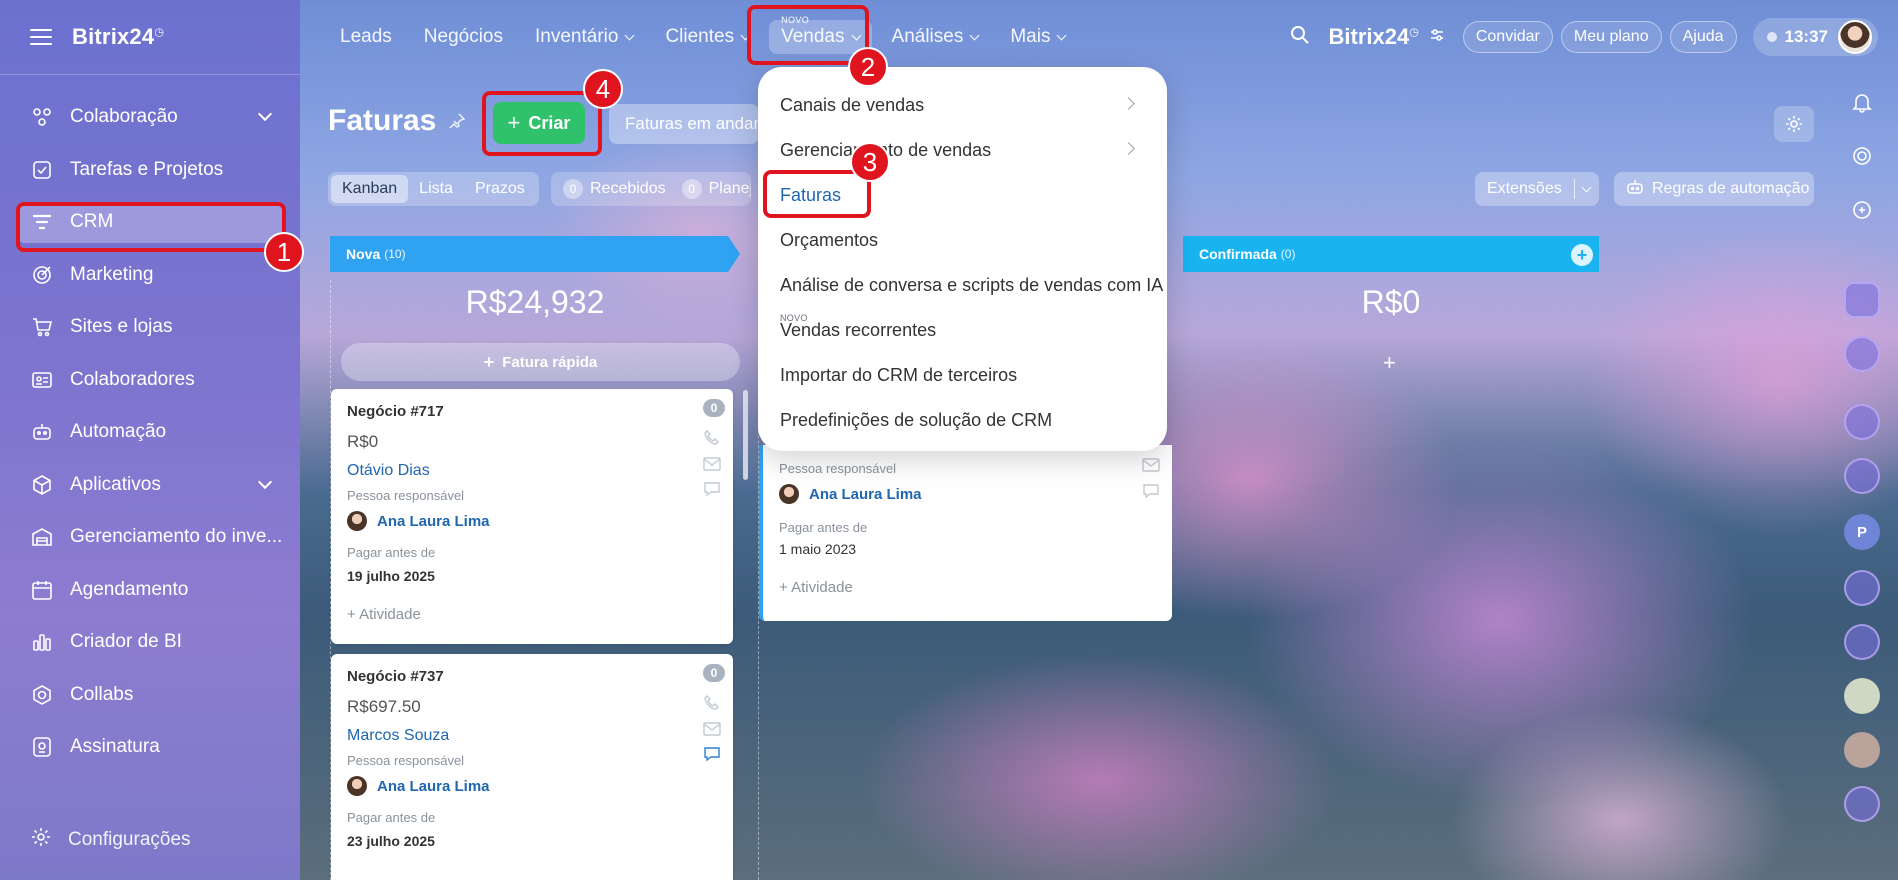 The image size is (1898, 880). What do you see at coordinates (150, 590) in the screenshot?
I see `sidebar-item-agendamento: Agendamento` at bounding box center [150, 590].